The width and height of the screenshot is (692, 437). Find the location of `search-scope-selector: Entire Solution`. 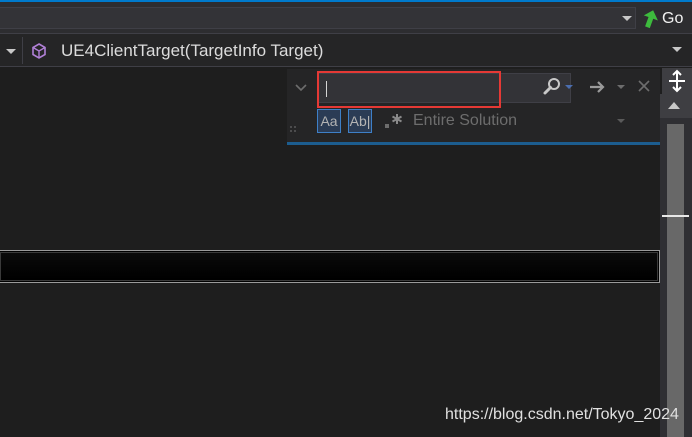

search-scope-selector: Entire Solution is located at coordinates (520, 121).